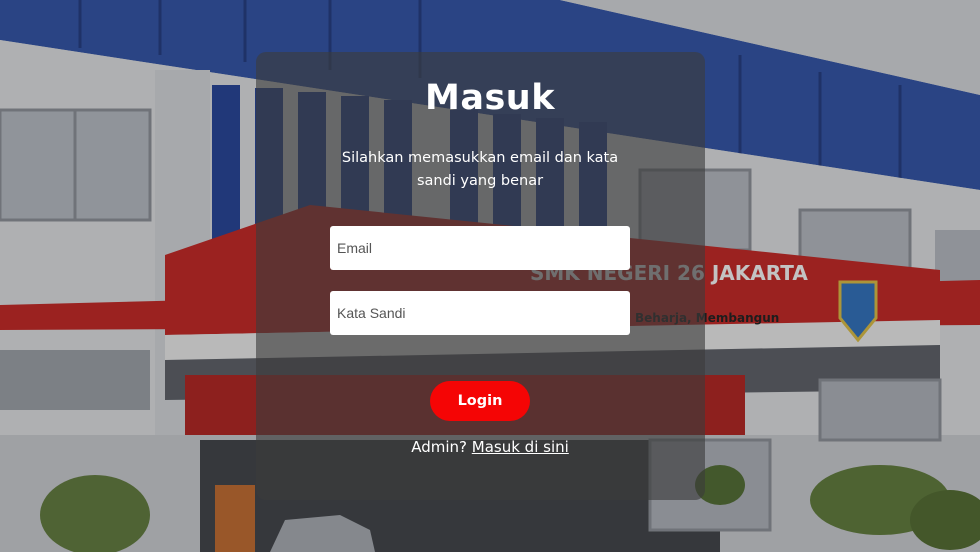  What do you see at coordinates (480, 248) in the screenshot?
I see `email-field` at bounding box center [480, 248].